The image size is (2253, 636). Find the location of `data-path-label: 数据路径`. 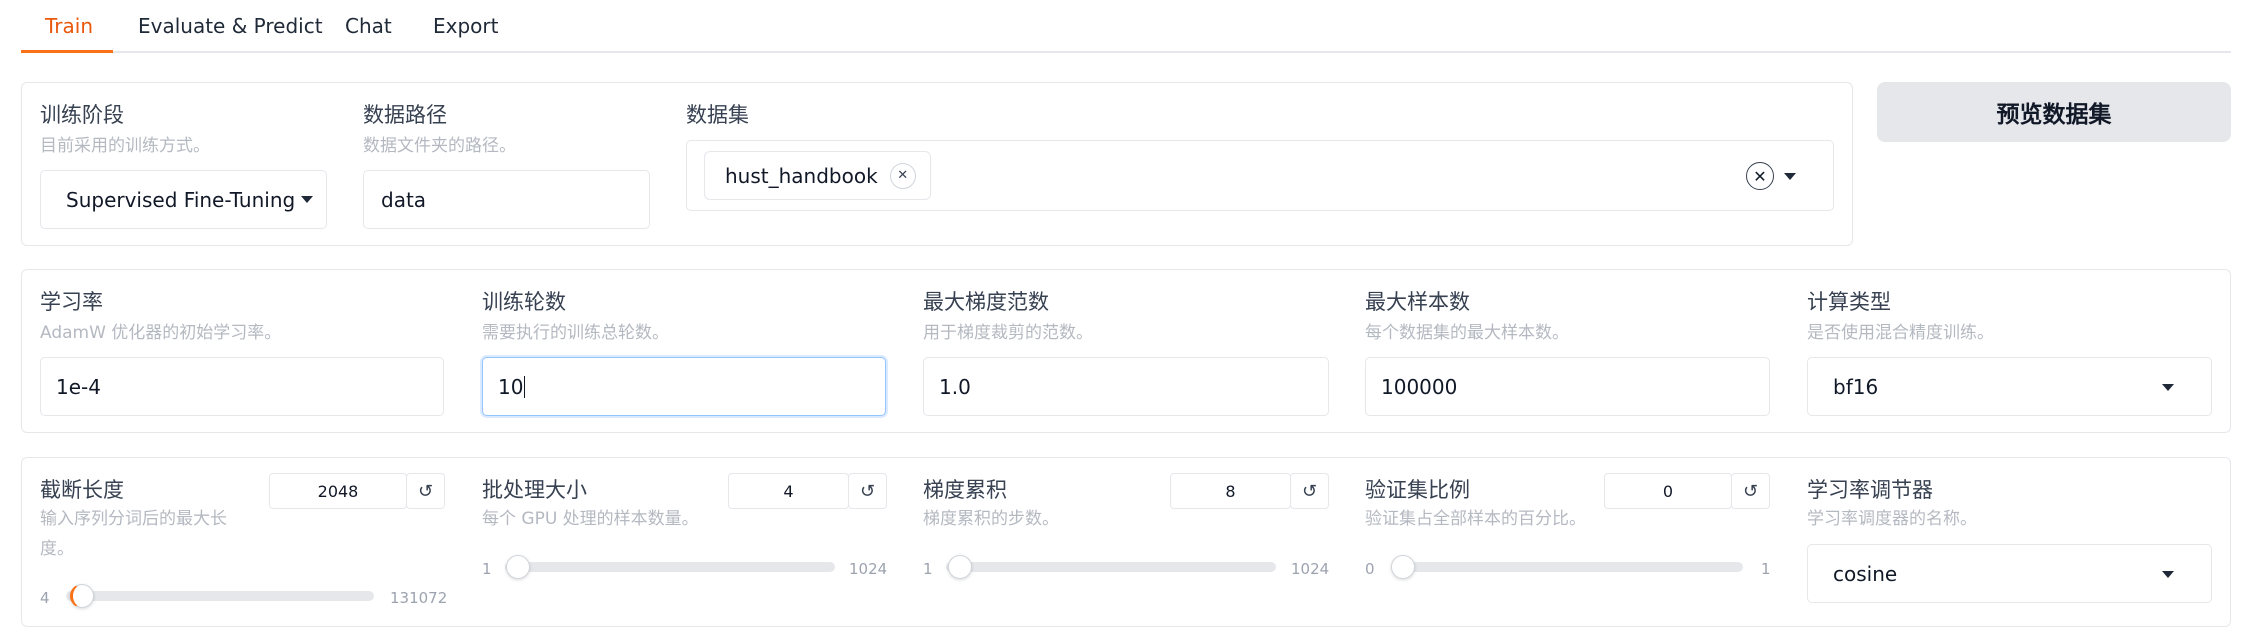

data-path-label: 数据路径 is located at coordinates (405, 115).